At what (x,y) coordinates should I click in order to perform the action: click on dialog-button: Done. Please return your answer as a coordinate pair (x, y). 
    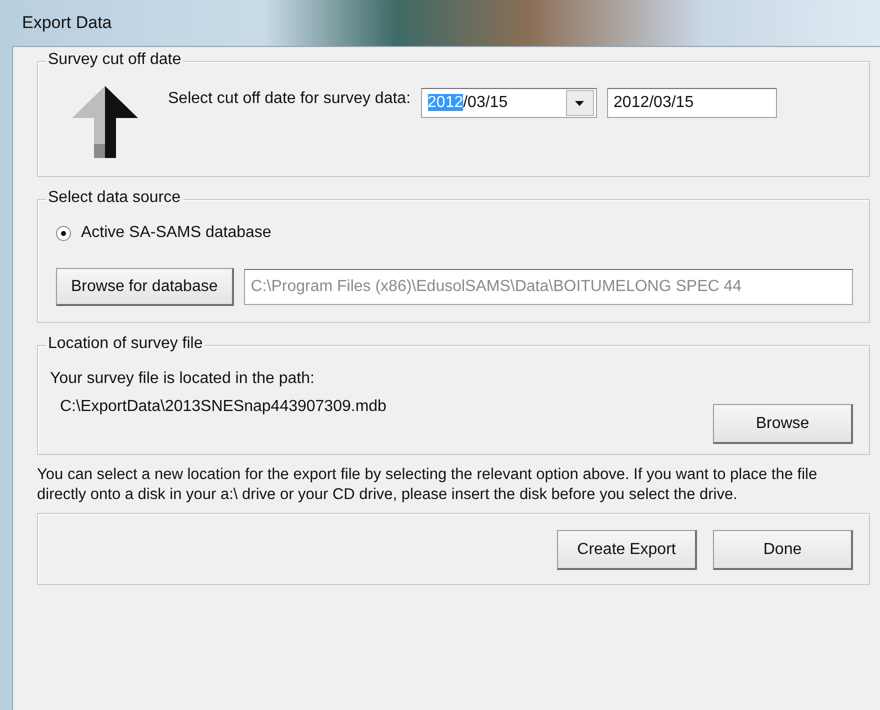
    Looking at the image, I should click on (783, 550).